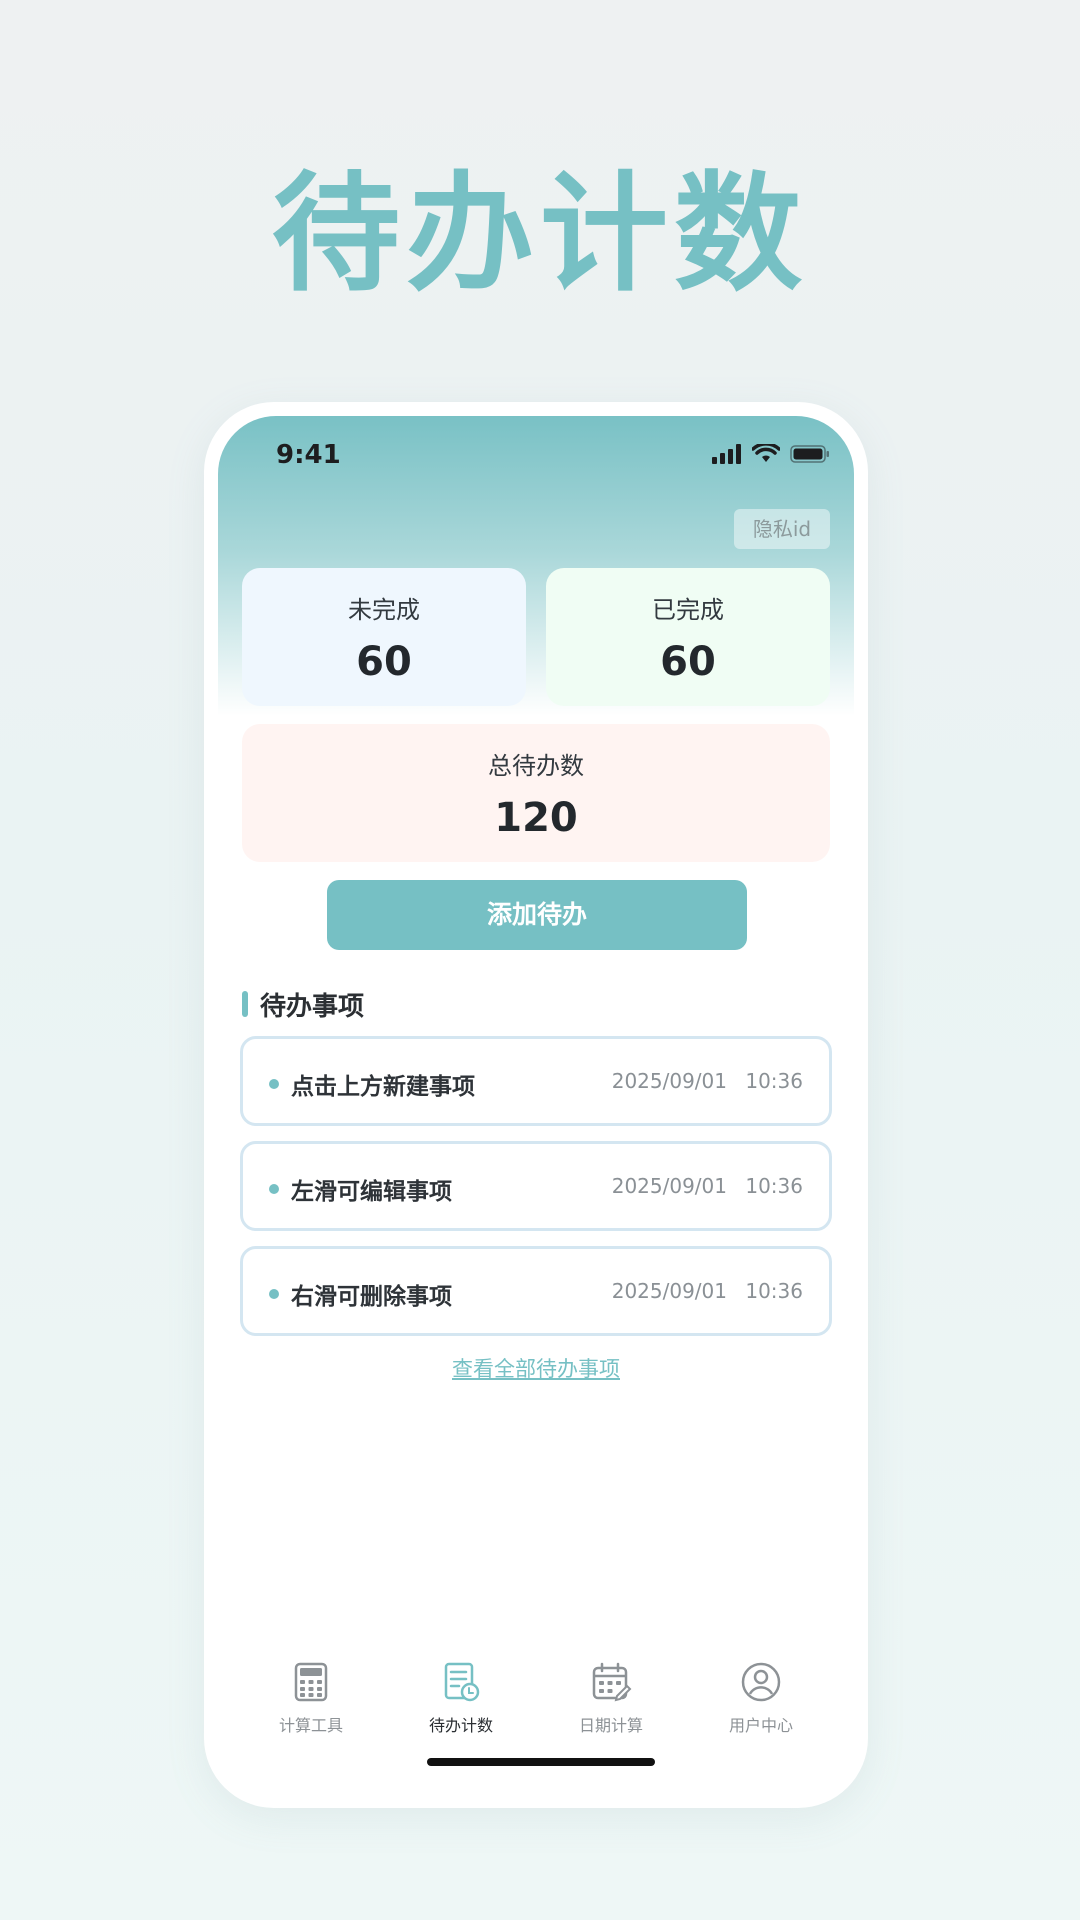 This screenshot has height=1920, width=1080. I want to click on hero-title: 待办计数, so click(539, 234).